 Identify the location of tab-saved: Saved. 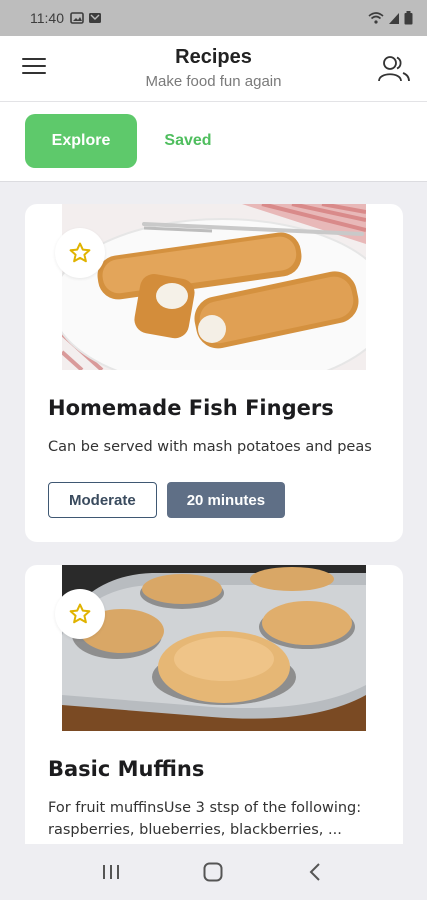
(188, 141).